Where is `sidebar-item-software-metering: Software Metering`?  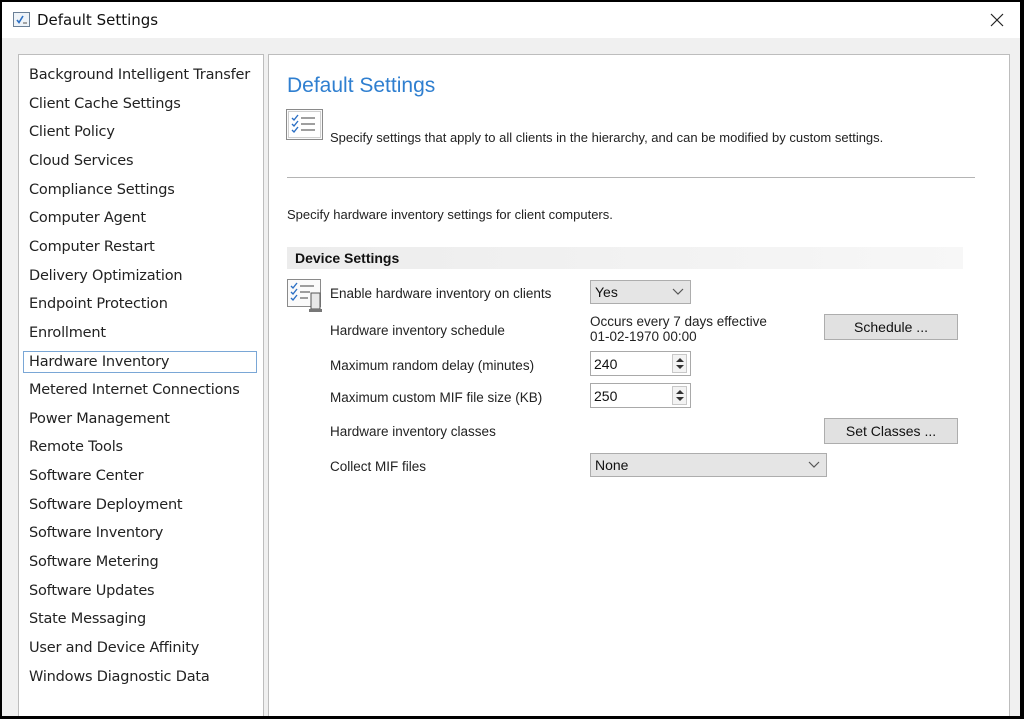
sidebar-item-software-metering: Software Metering is located at coordinates (140, 562).